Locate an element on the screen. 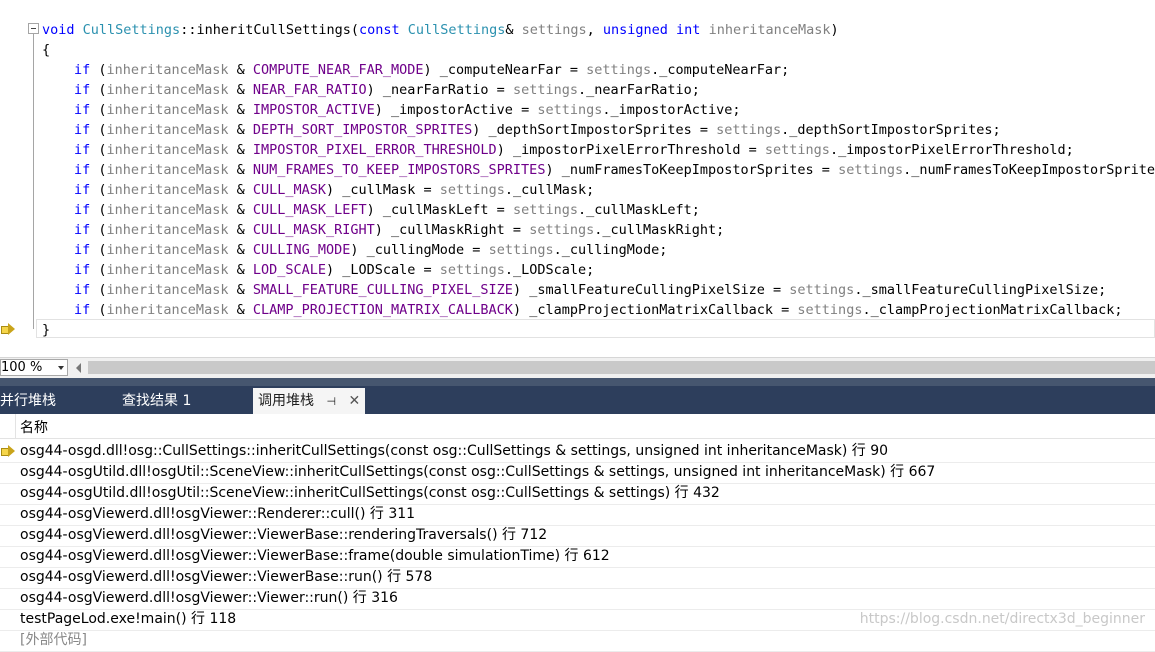 This screenshot has width=1155, height=652. tab-label: 并行堆栈 is located at coordinates (28, 401).